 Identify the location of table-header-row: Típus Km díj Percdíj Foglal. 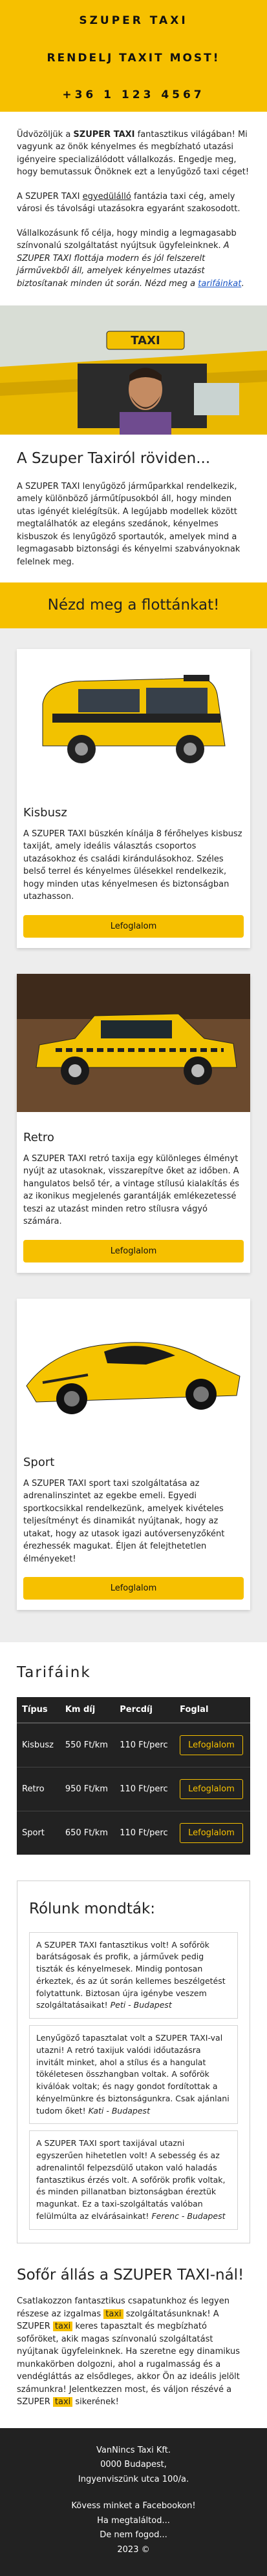
(133, 1710).